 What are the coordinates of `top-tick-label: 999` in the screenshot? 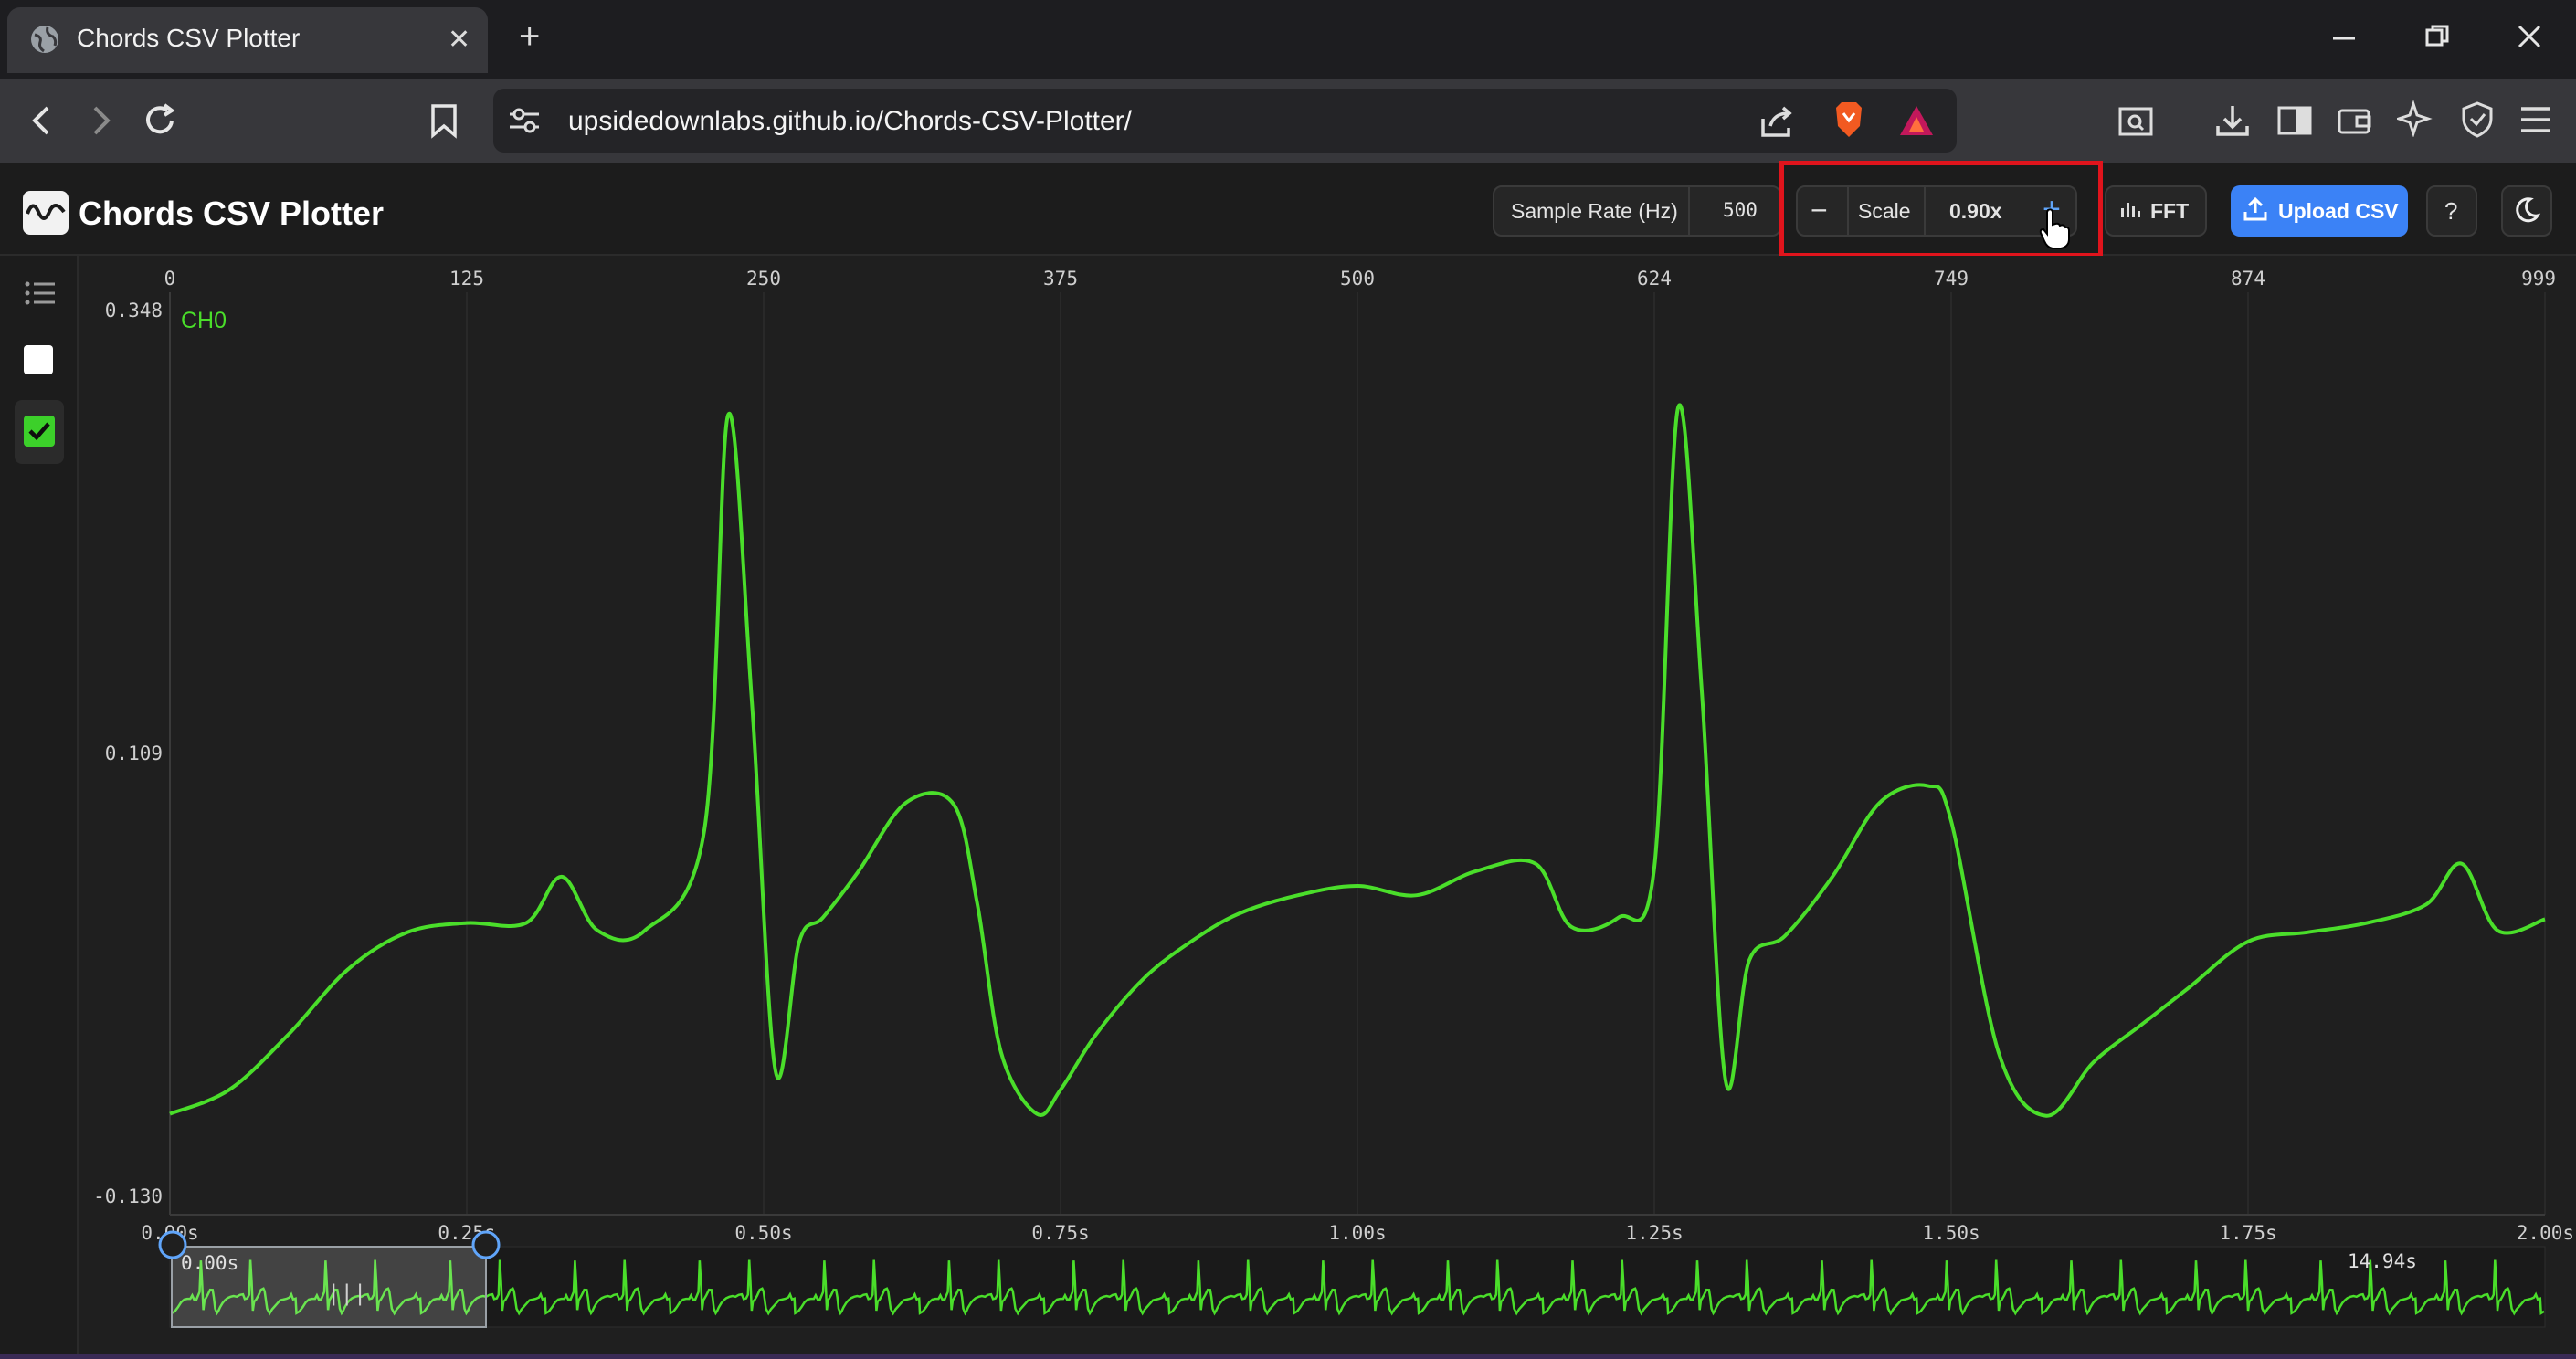 It's located at (2538, 279).